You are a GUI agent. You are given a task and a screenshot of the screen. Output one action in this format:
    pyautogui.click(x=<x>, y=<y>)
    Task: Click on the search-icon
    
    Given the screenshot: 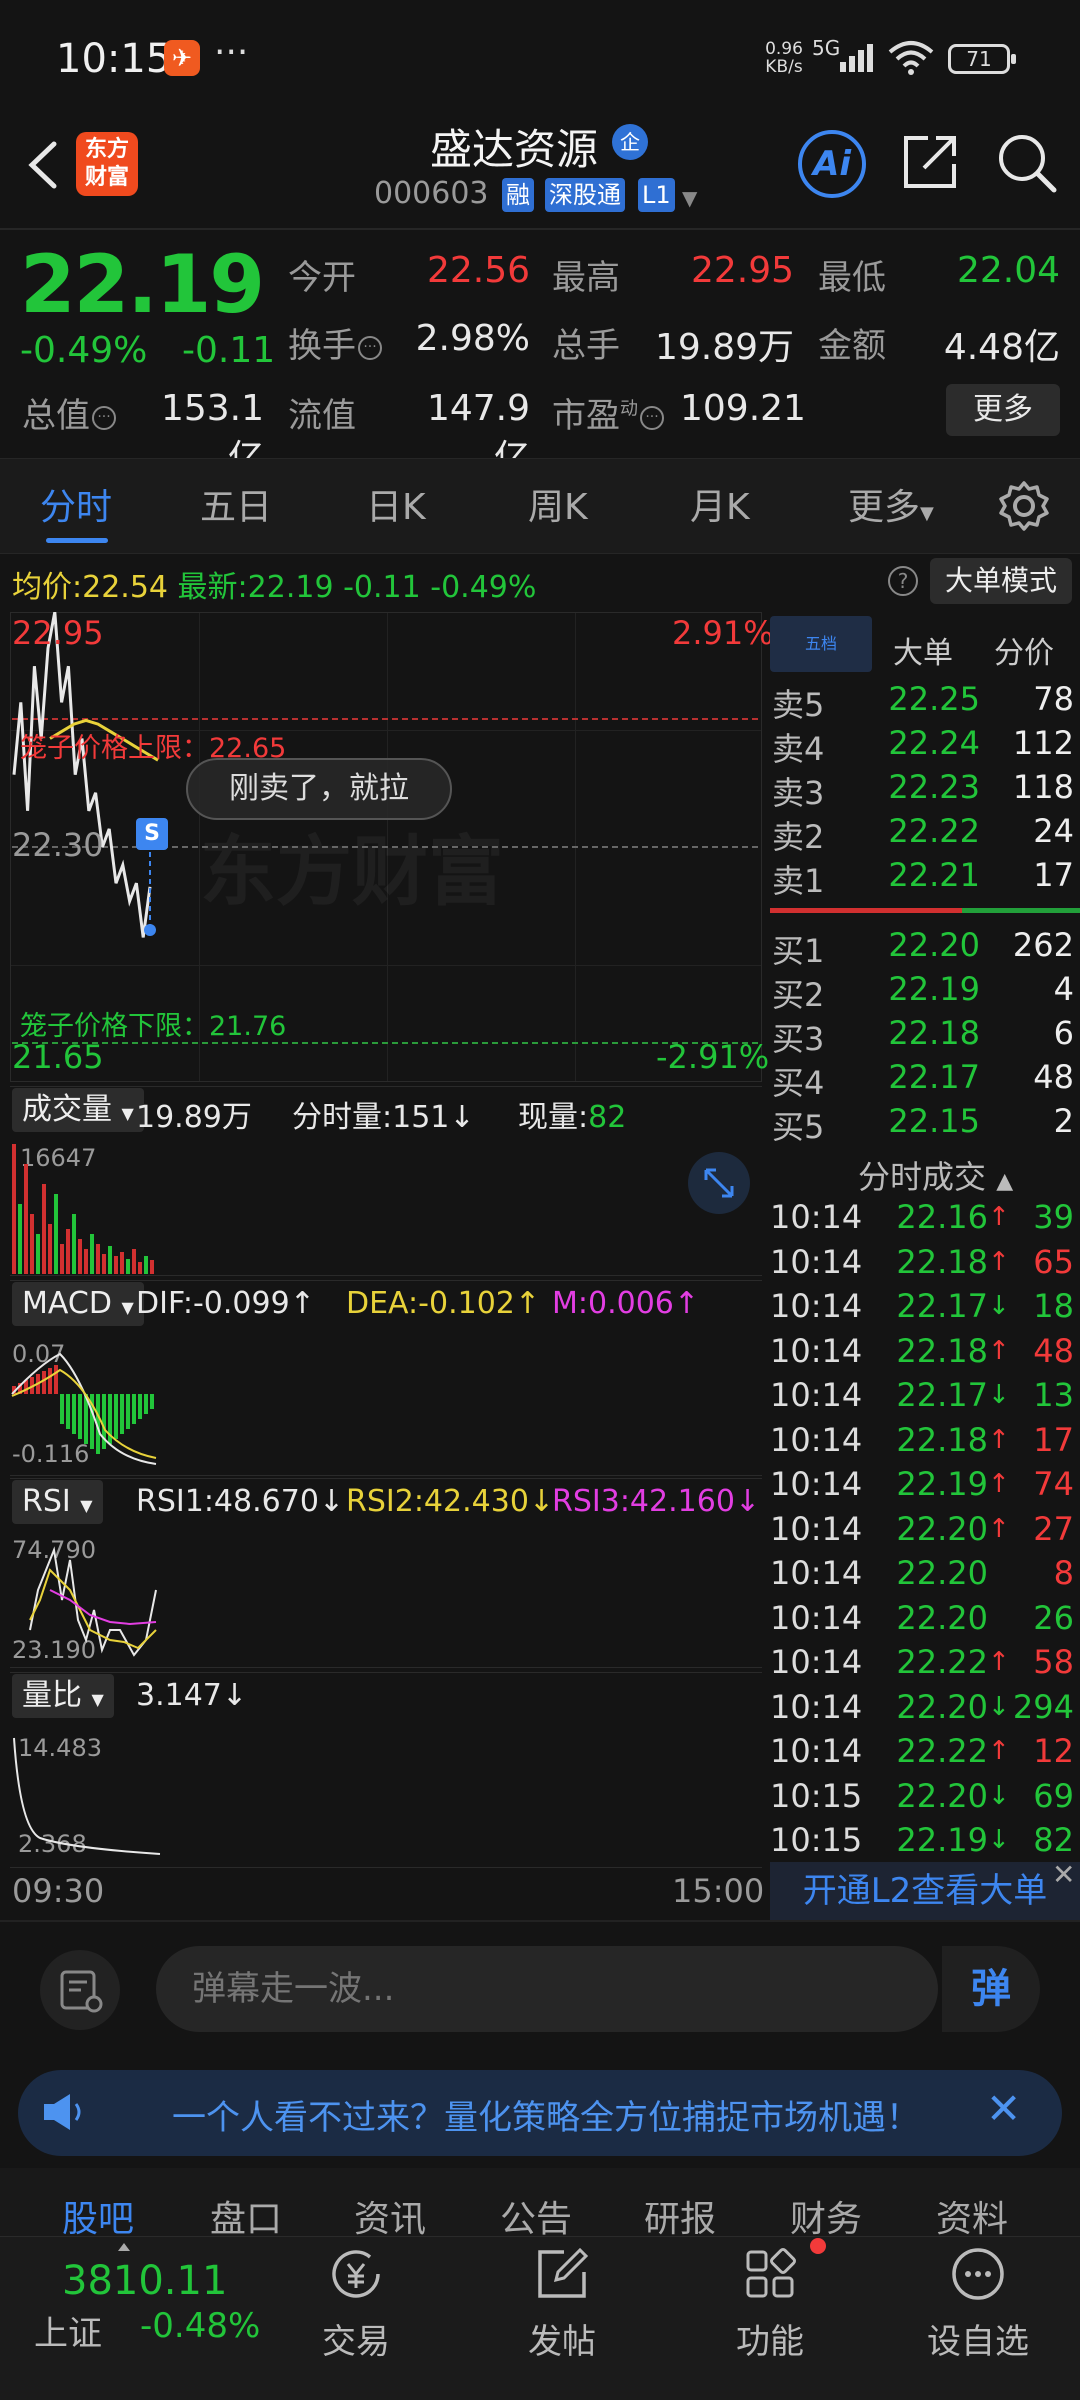 What is the action you would take?
    pyautogui.click(x=1027, y=163)
    